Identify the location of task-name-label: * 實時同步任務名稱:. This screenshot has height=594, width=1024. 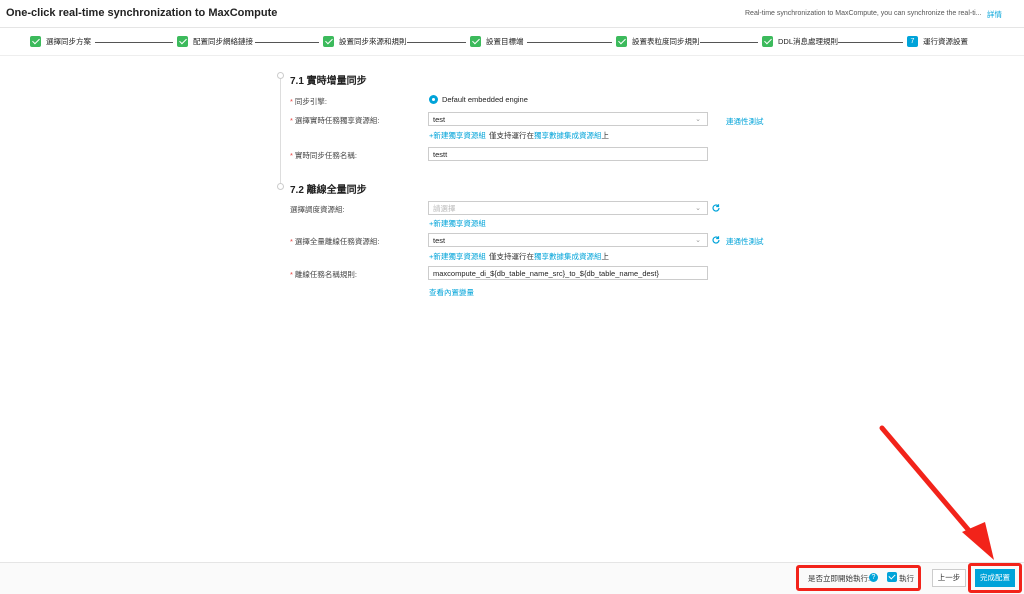
(324, 155).